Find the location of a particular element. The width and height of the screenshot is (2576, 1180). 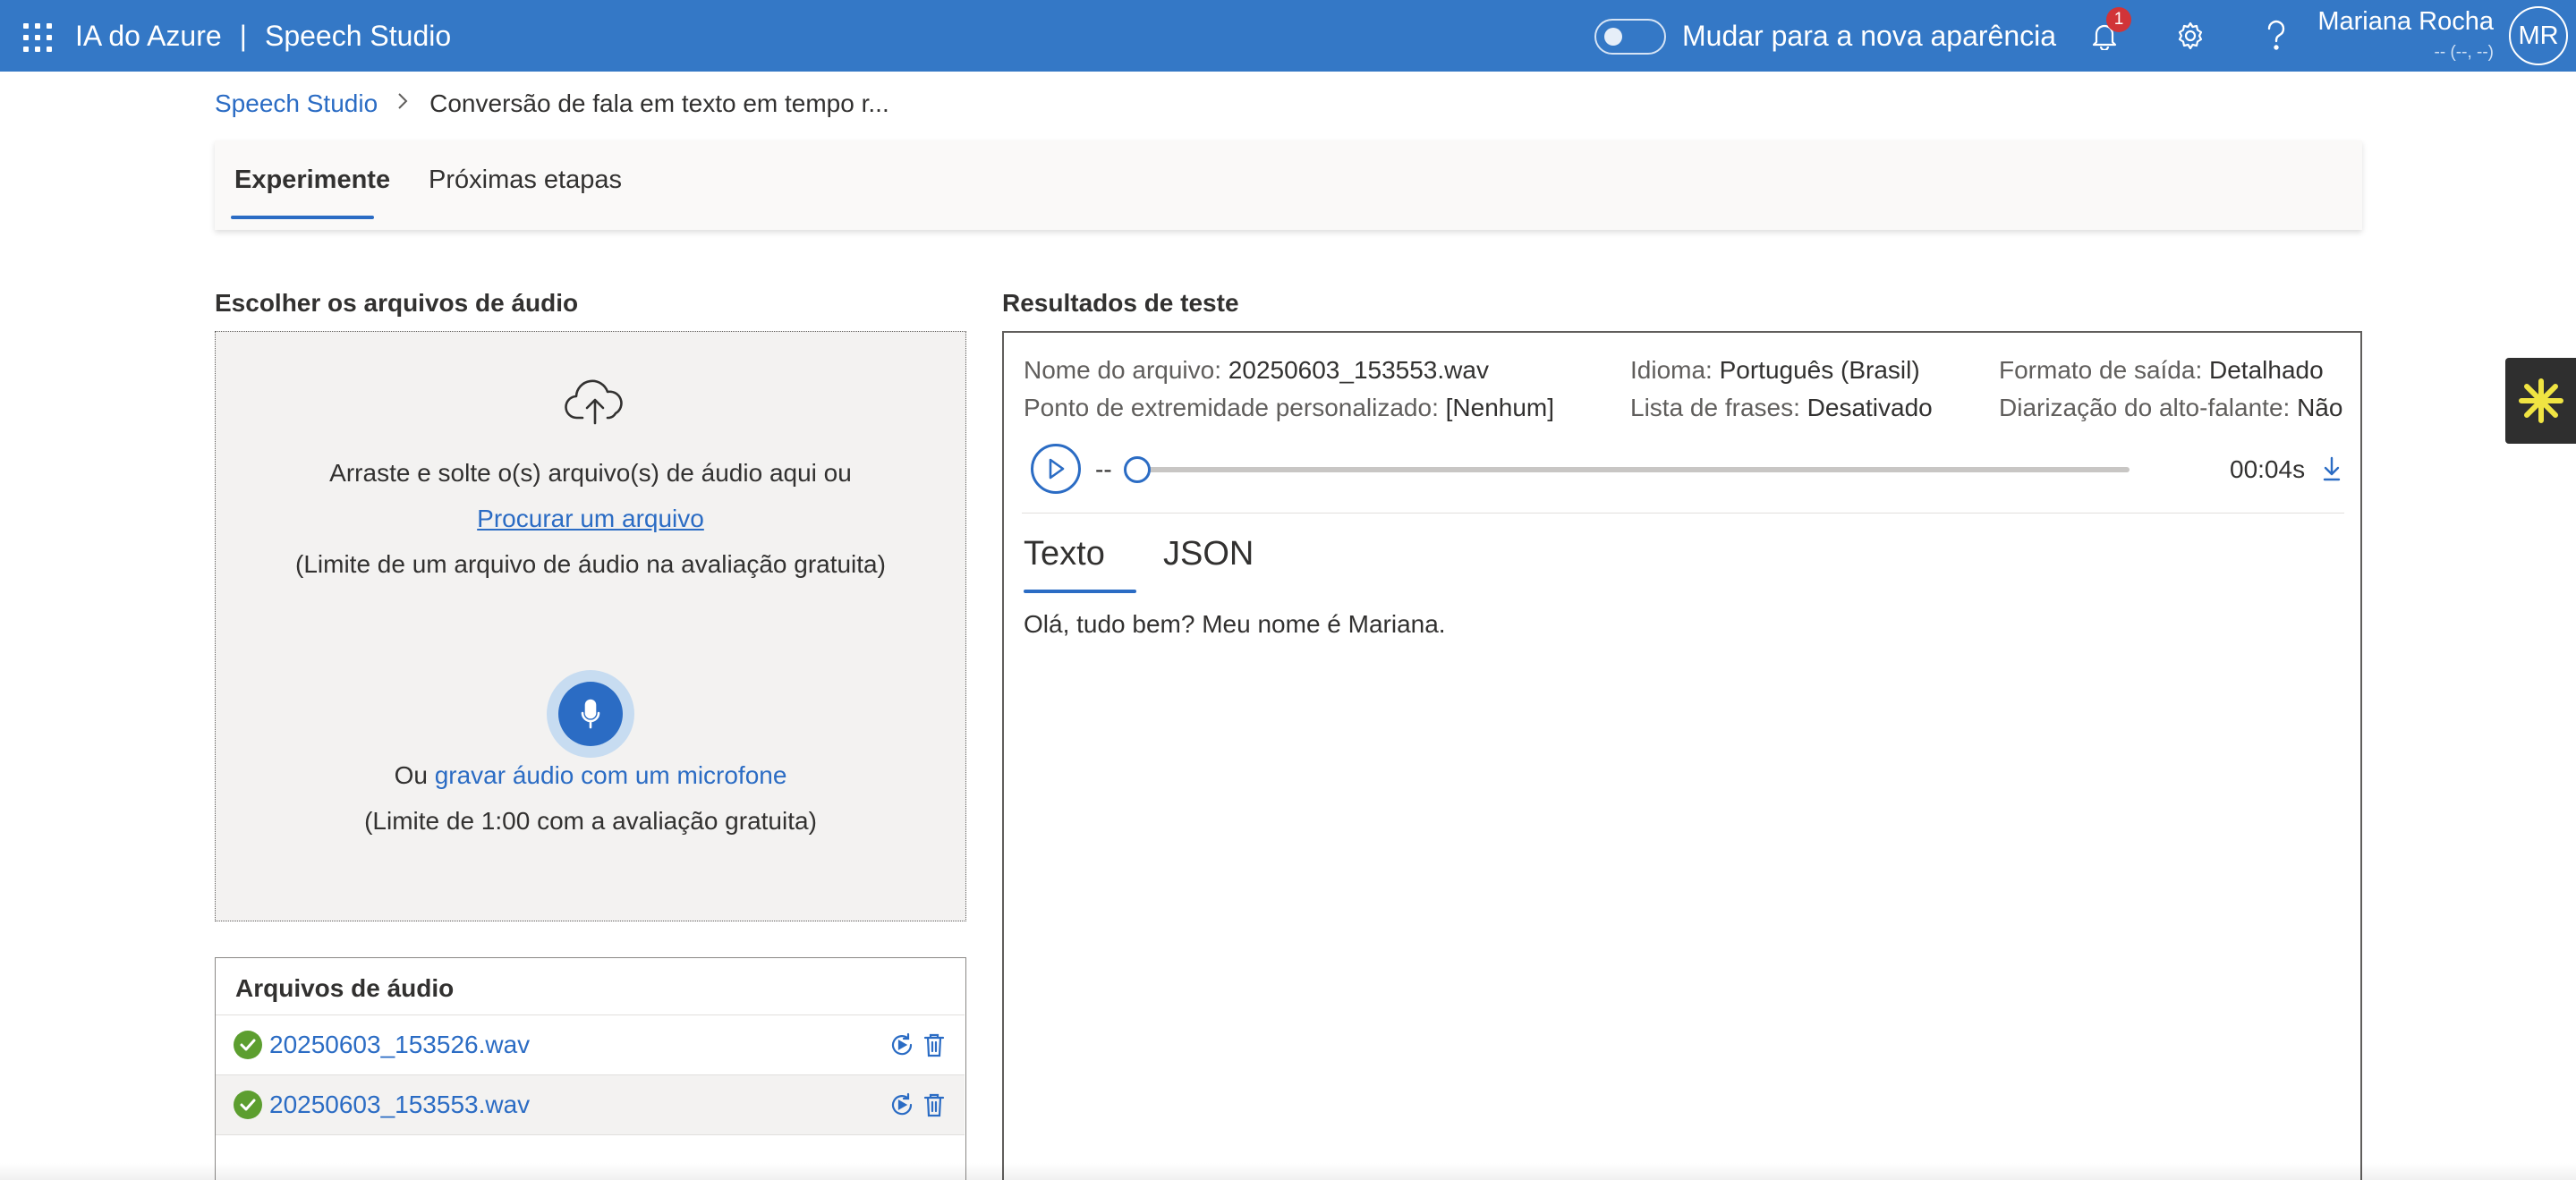

toggle-knob is located at coordinates (1613, 37).